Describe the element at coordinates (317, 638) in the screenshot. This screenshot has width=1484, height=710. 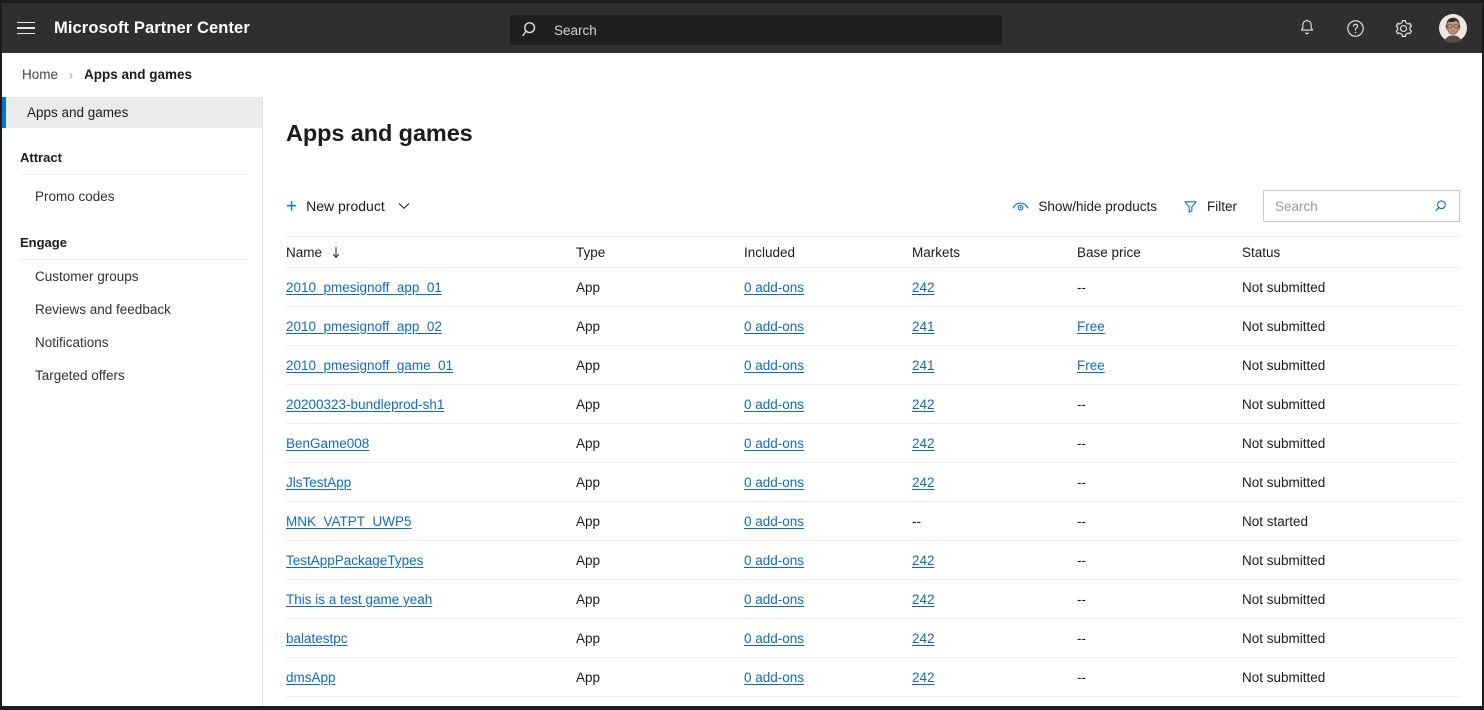
I see `product-name-link: balatestpc` at that location.